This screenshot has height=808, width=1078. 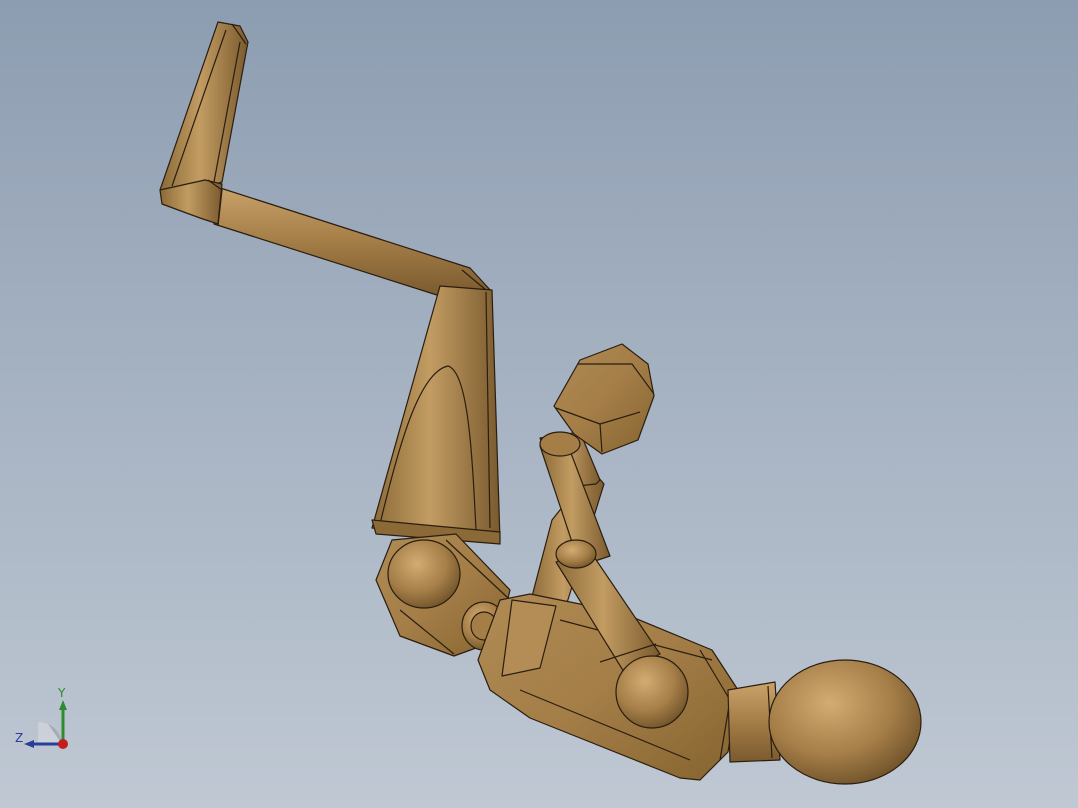 I want to click on foot-left, so click(x=204, y=106).